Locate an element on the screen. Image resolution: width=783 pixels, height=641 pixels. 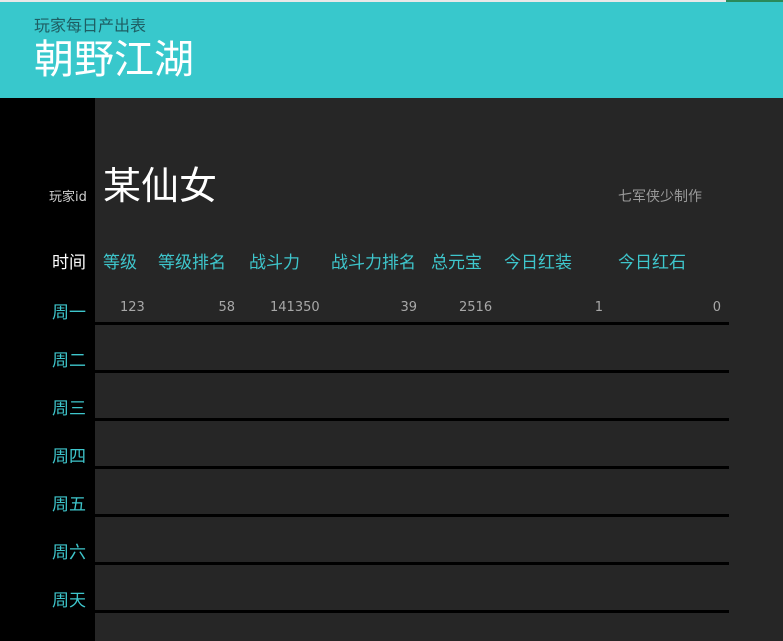
cell-monday-total-gold: 2516 is located at coordinates (475, 307).